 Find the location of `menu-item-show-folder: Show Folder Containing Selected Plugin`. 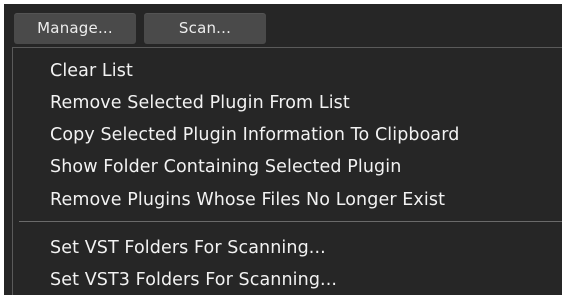

menu-item-show-folder: Show Folder Containing Selected Plugin is located at coordinates (225, 167).